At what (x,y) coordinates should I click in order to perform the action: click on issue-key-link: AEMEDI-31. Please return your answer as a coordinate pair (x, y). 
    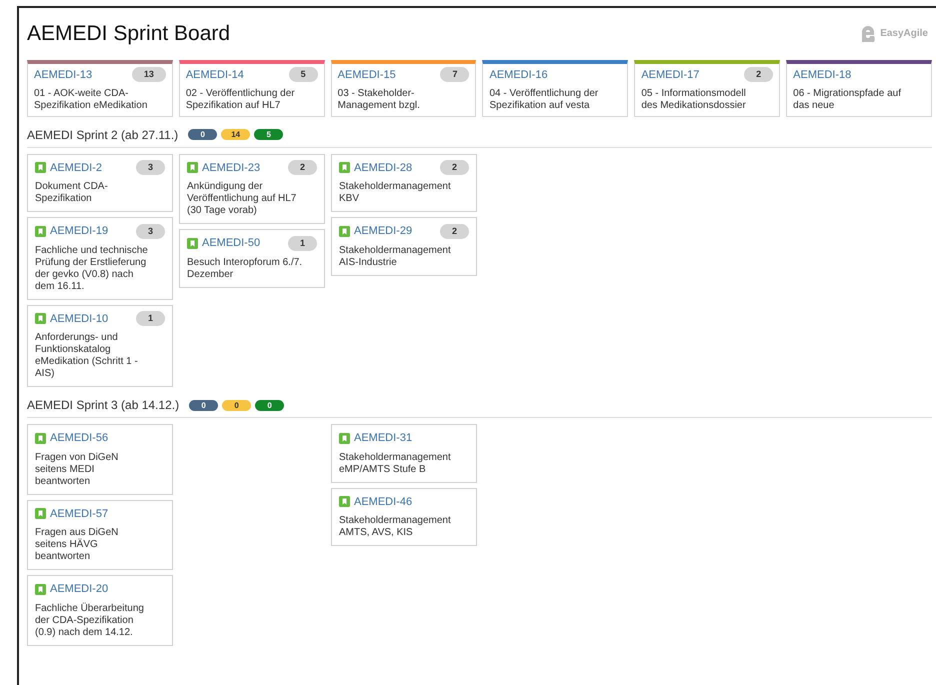
    Looking at the image, I should click on (383, 438).